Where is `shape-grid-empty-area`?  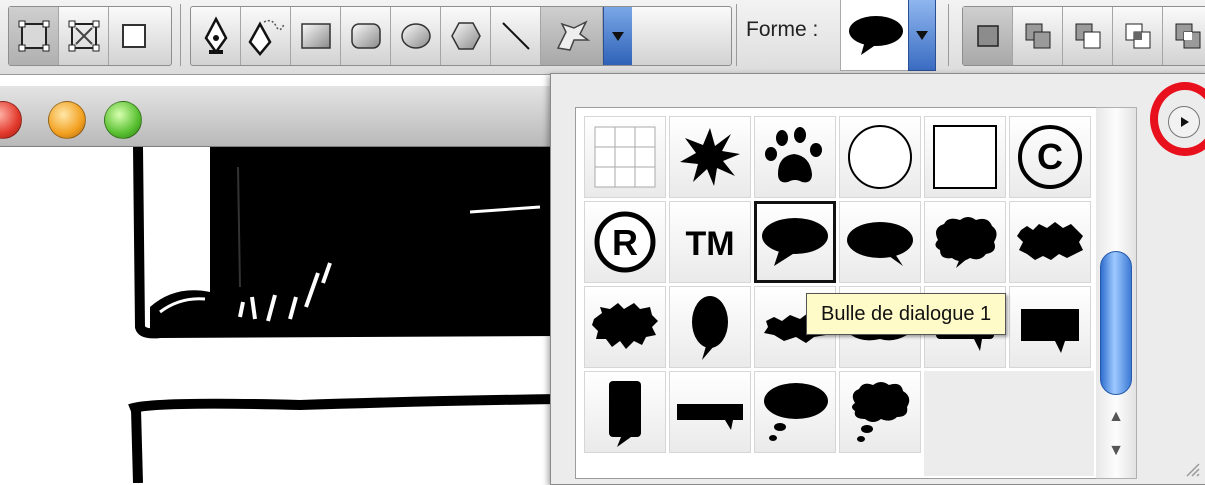 shape-grid-empty-area is located at coordinates (1009, 423).